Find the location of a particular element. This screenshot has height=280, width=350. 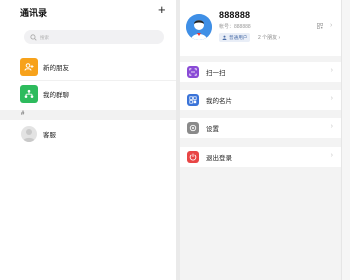

plus-icon: + is located at coordinates (162, 9).